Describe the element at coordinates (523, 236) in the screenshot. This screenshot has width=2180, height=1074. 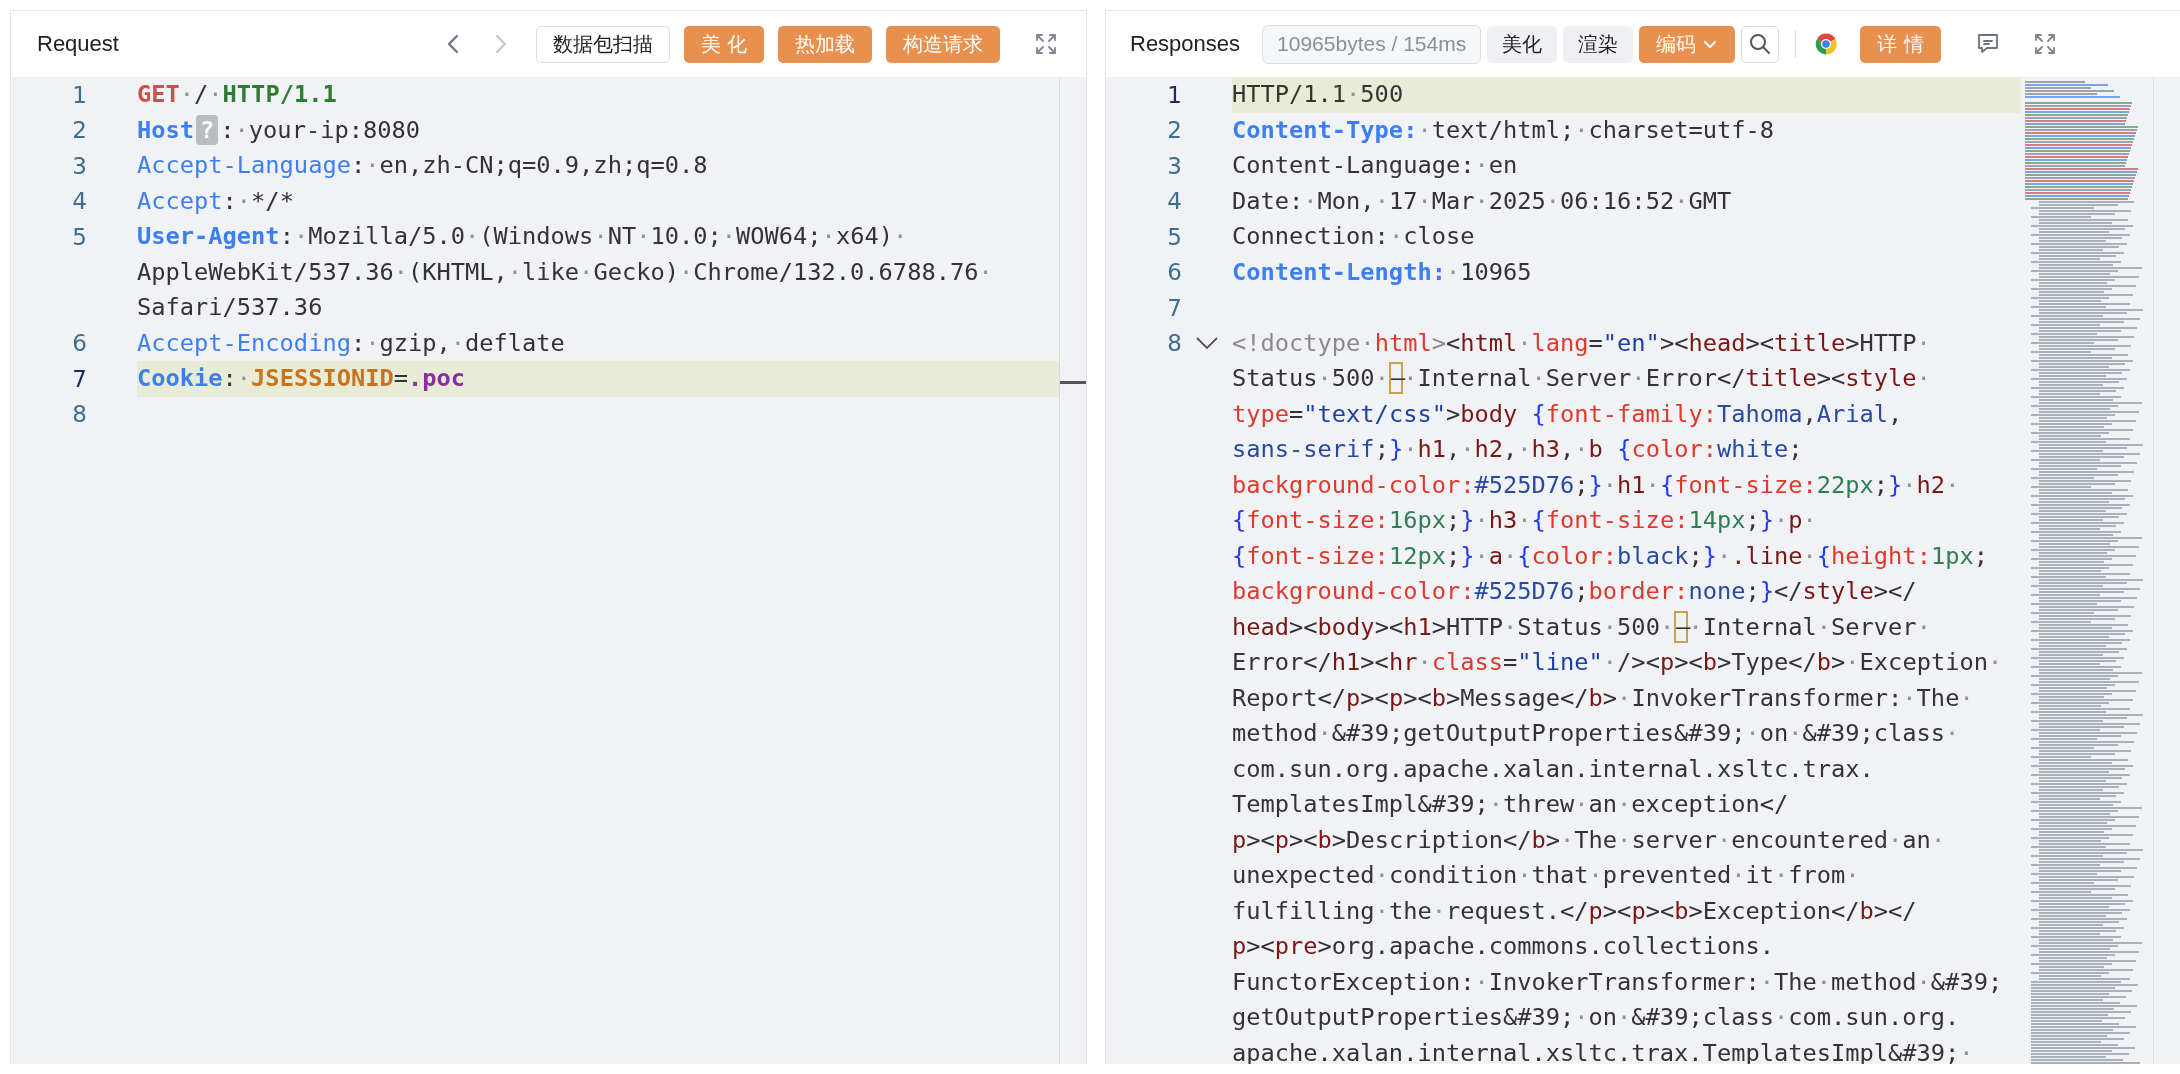
I see `code-line: User-Agent:·Mozilla/5.0·(Windows·NT·10.0;·WOW64;·x64)·` at that location.